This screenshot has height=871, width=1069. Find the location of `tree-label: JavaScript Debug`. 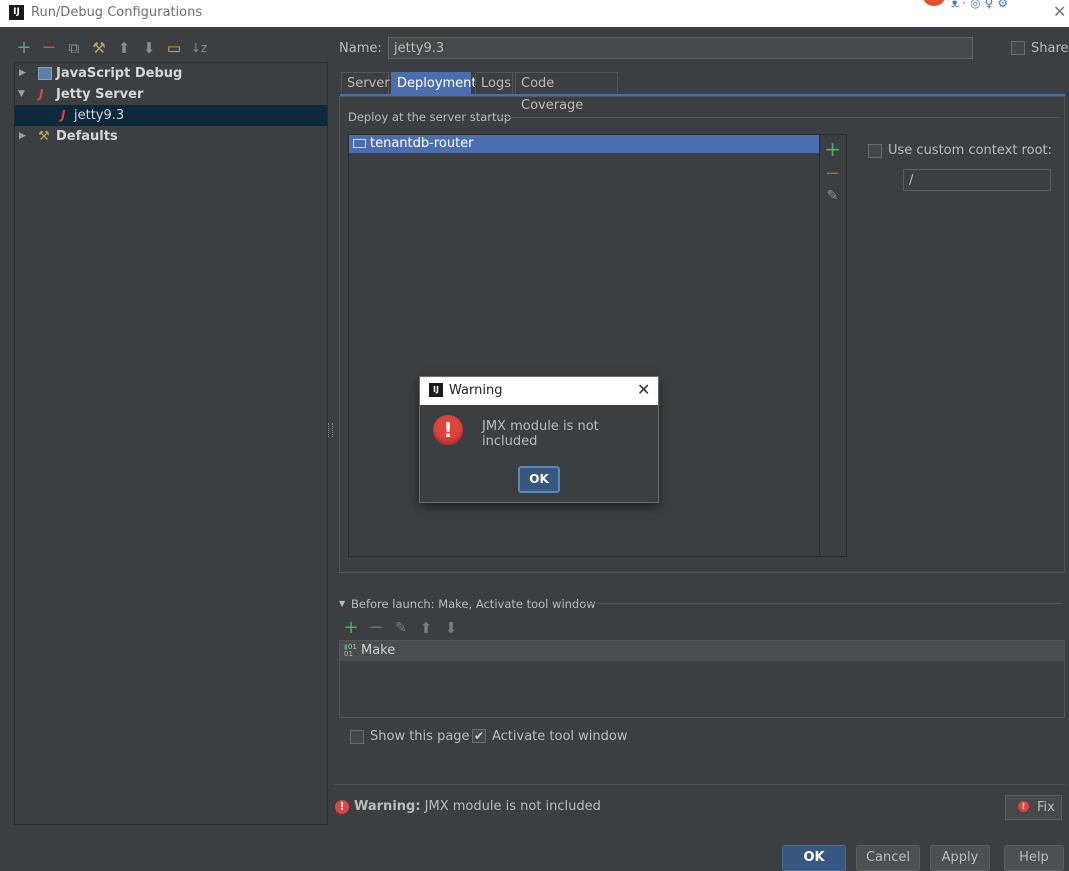

tree-label: JavaScript Debug is located at coordinates (119, 73).